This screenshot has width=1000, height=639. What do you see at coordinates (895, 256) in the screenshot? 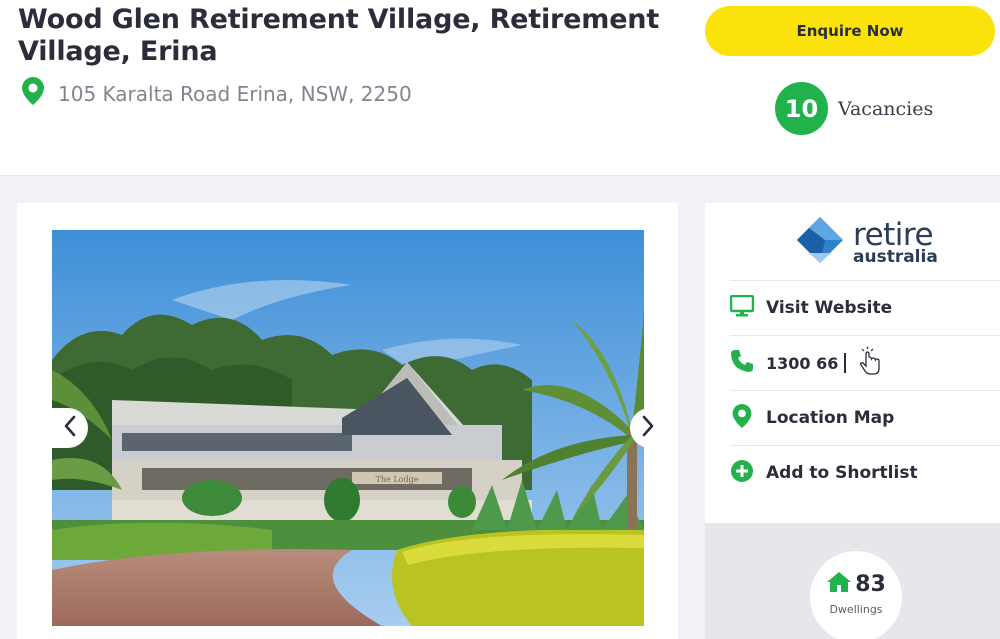
I see `logo-word-australia: australia` at bounding box center [895, 256].